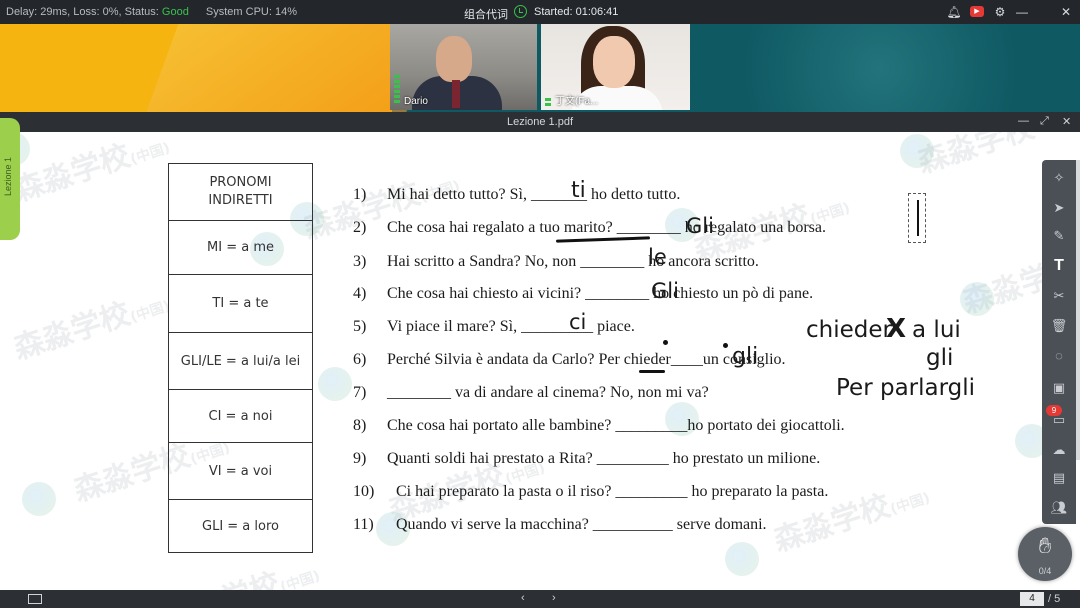 This screenshot has height=608, width=1080. Describe the element at coordinates (554, 598) in the screenshot. I see `next-page-button: ›` at that location.